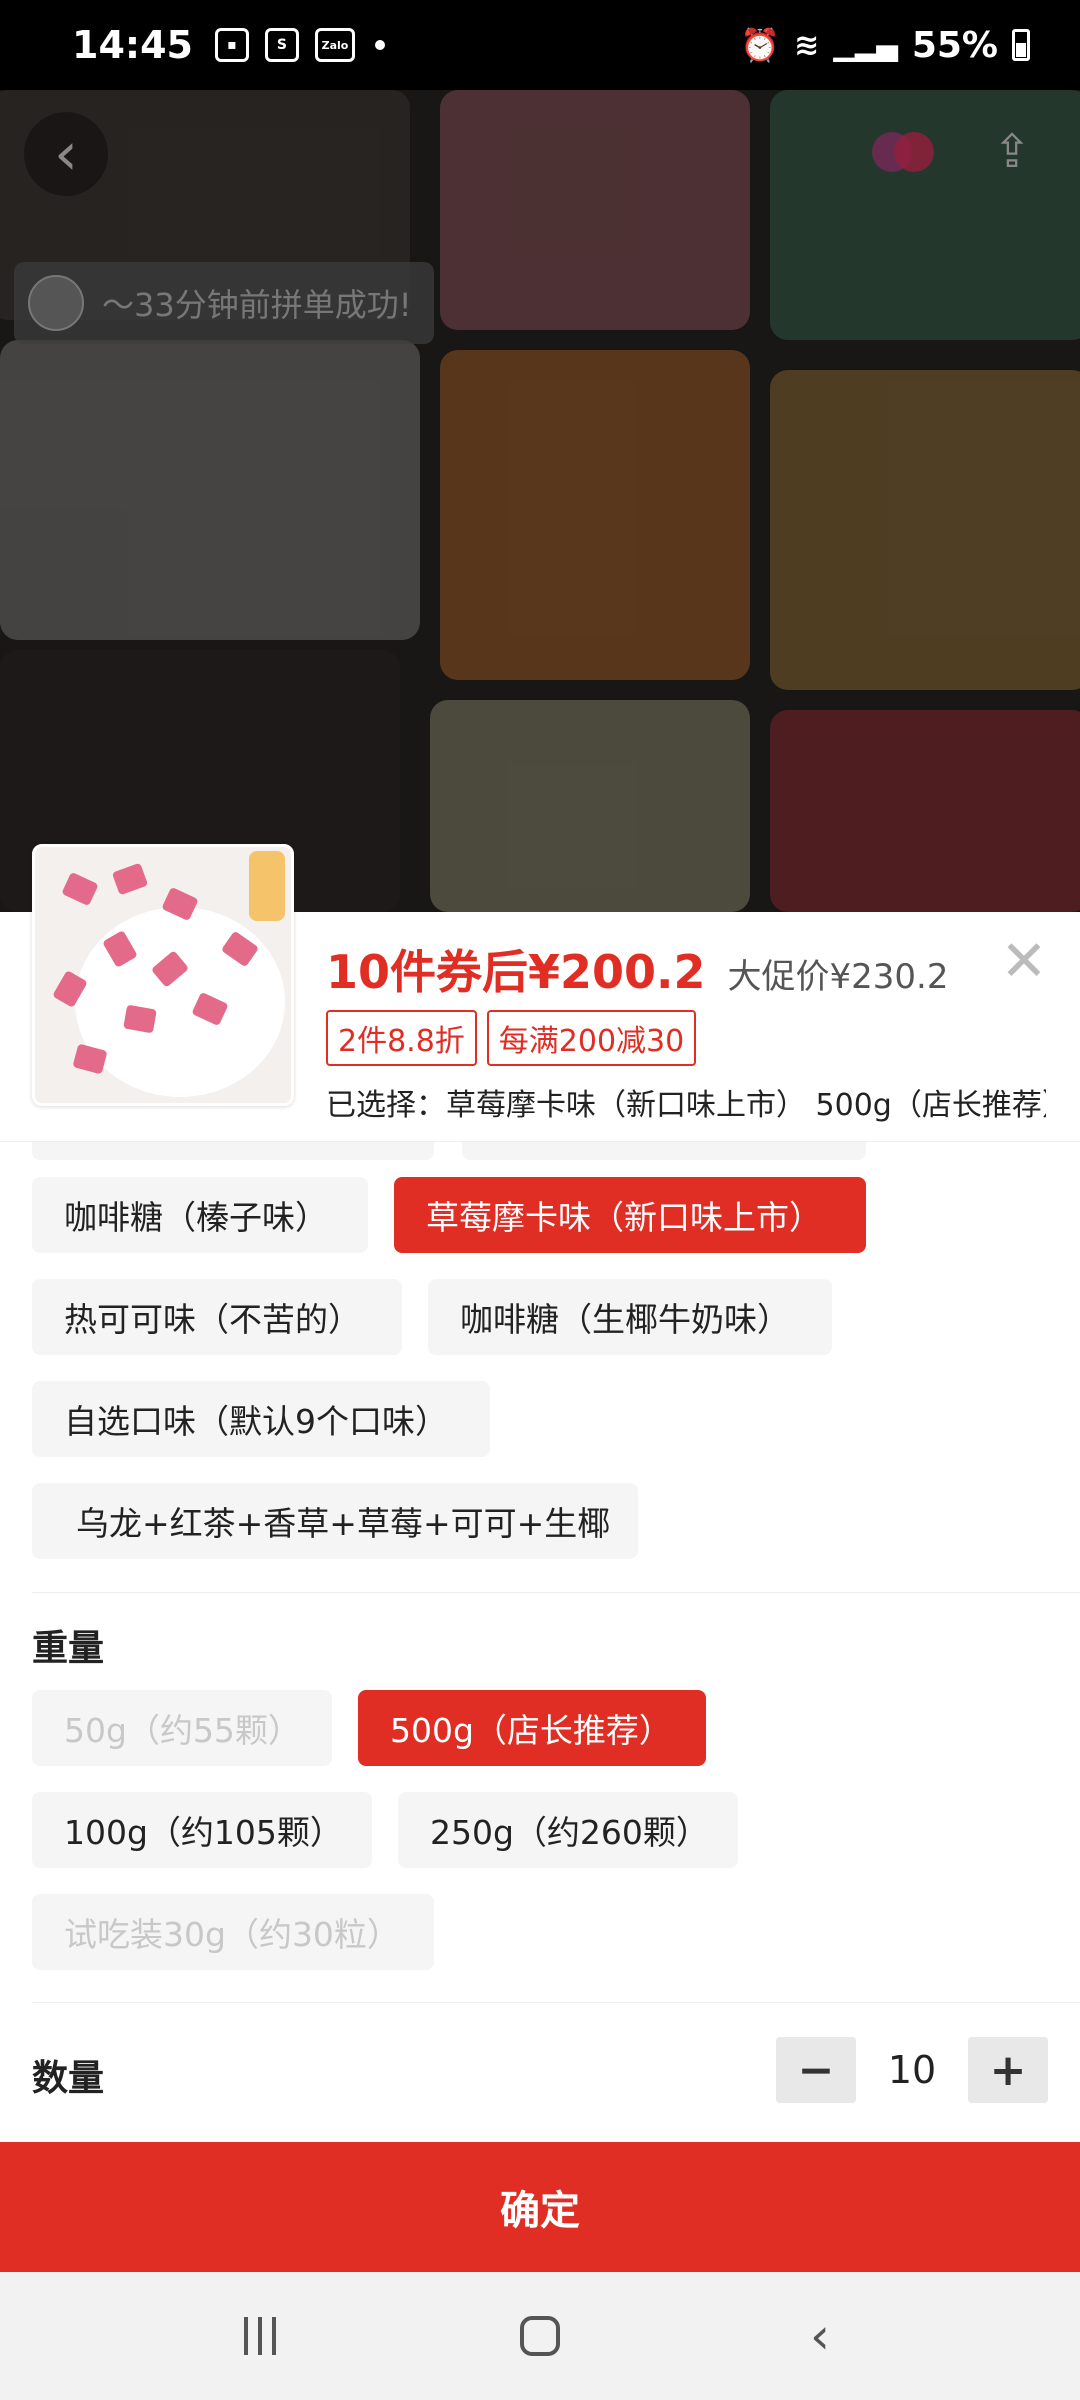  What do you see at coordinates (132, 45) in the screenshot?
I see `status-time: 14:45` at bounding box center [132, 45].